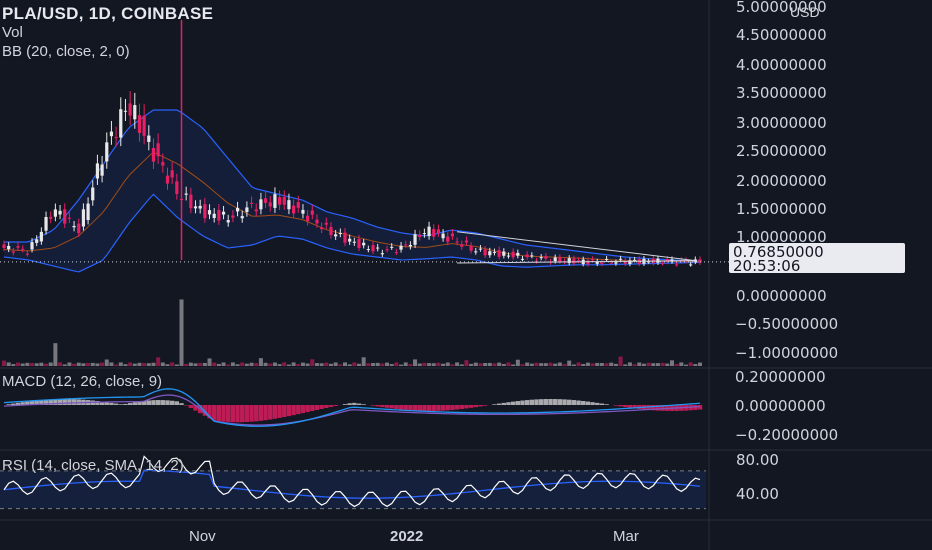 The height and width of the screenshot is (550, 932). What do you see at coordinates (107, 51) in the screenshot?
I see `bollinger-legend: BB (20, close, 2, 0)` at bounding box center [107, 51].